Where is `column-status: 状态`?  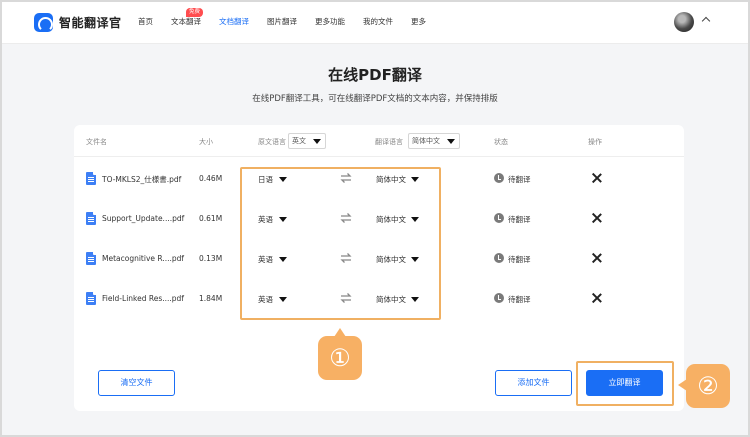 column-status: 状态 is located at coordinates (501, 142).